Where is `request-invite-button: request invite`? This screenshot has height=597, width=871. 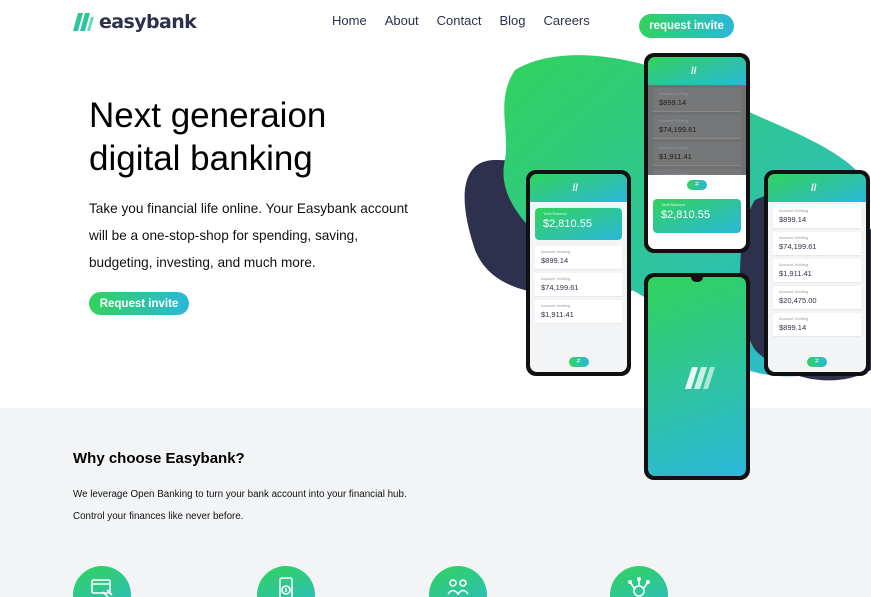
request-invite-button: request invite is located at coordinates (686, 26).